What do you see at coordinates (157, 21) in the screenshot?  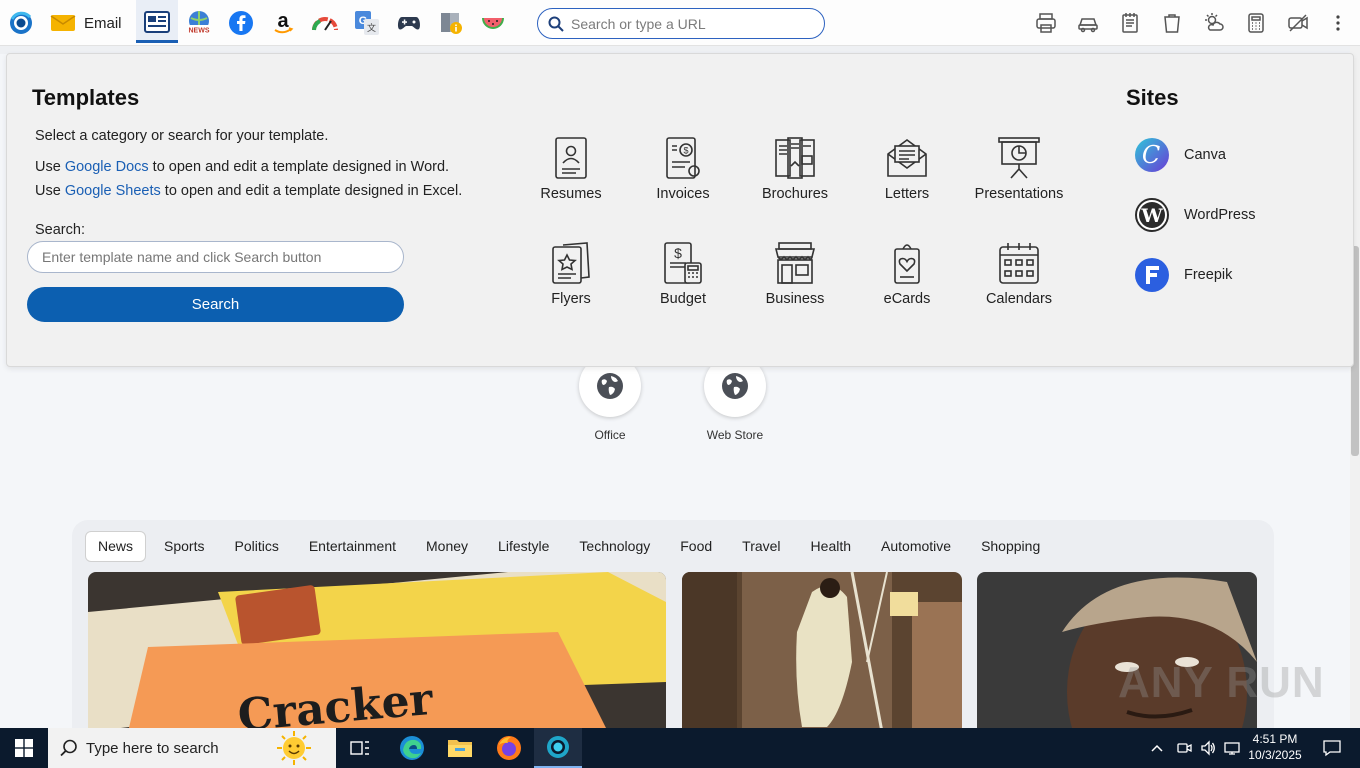 I see `news-shortcut-icon` at bounding box center [157, 21].